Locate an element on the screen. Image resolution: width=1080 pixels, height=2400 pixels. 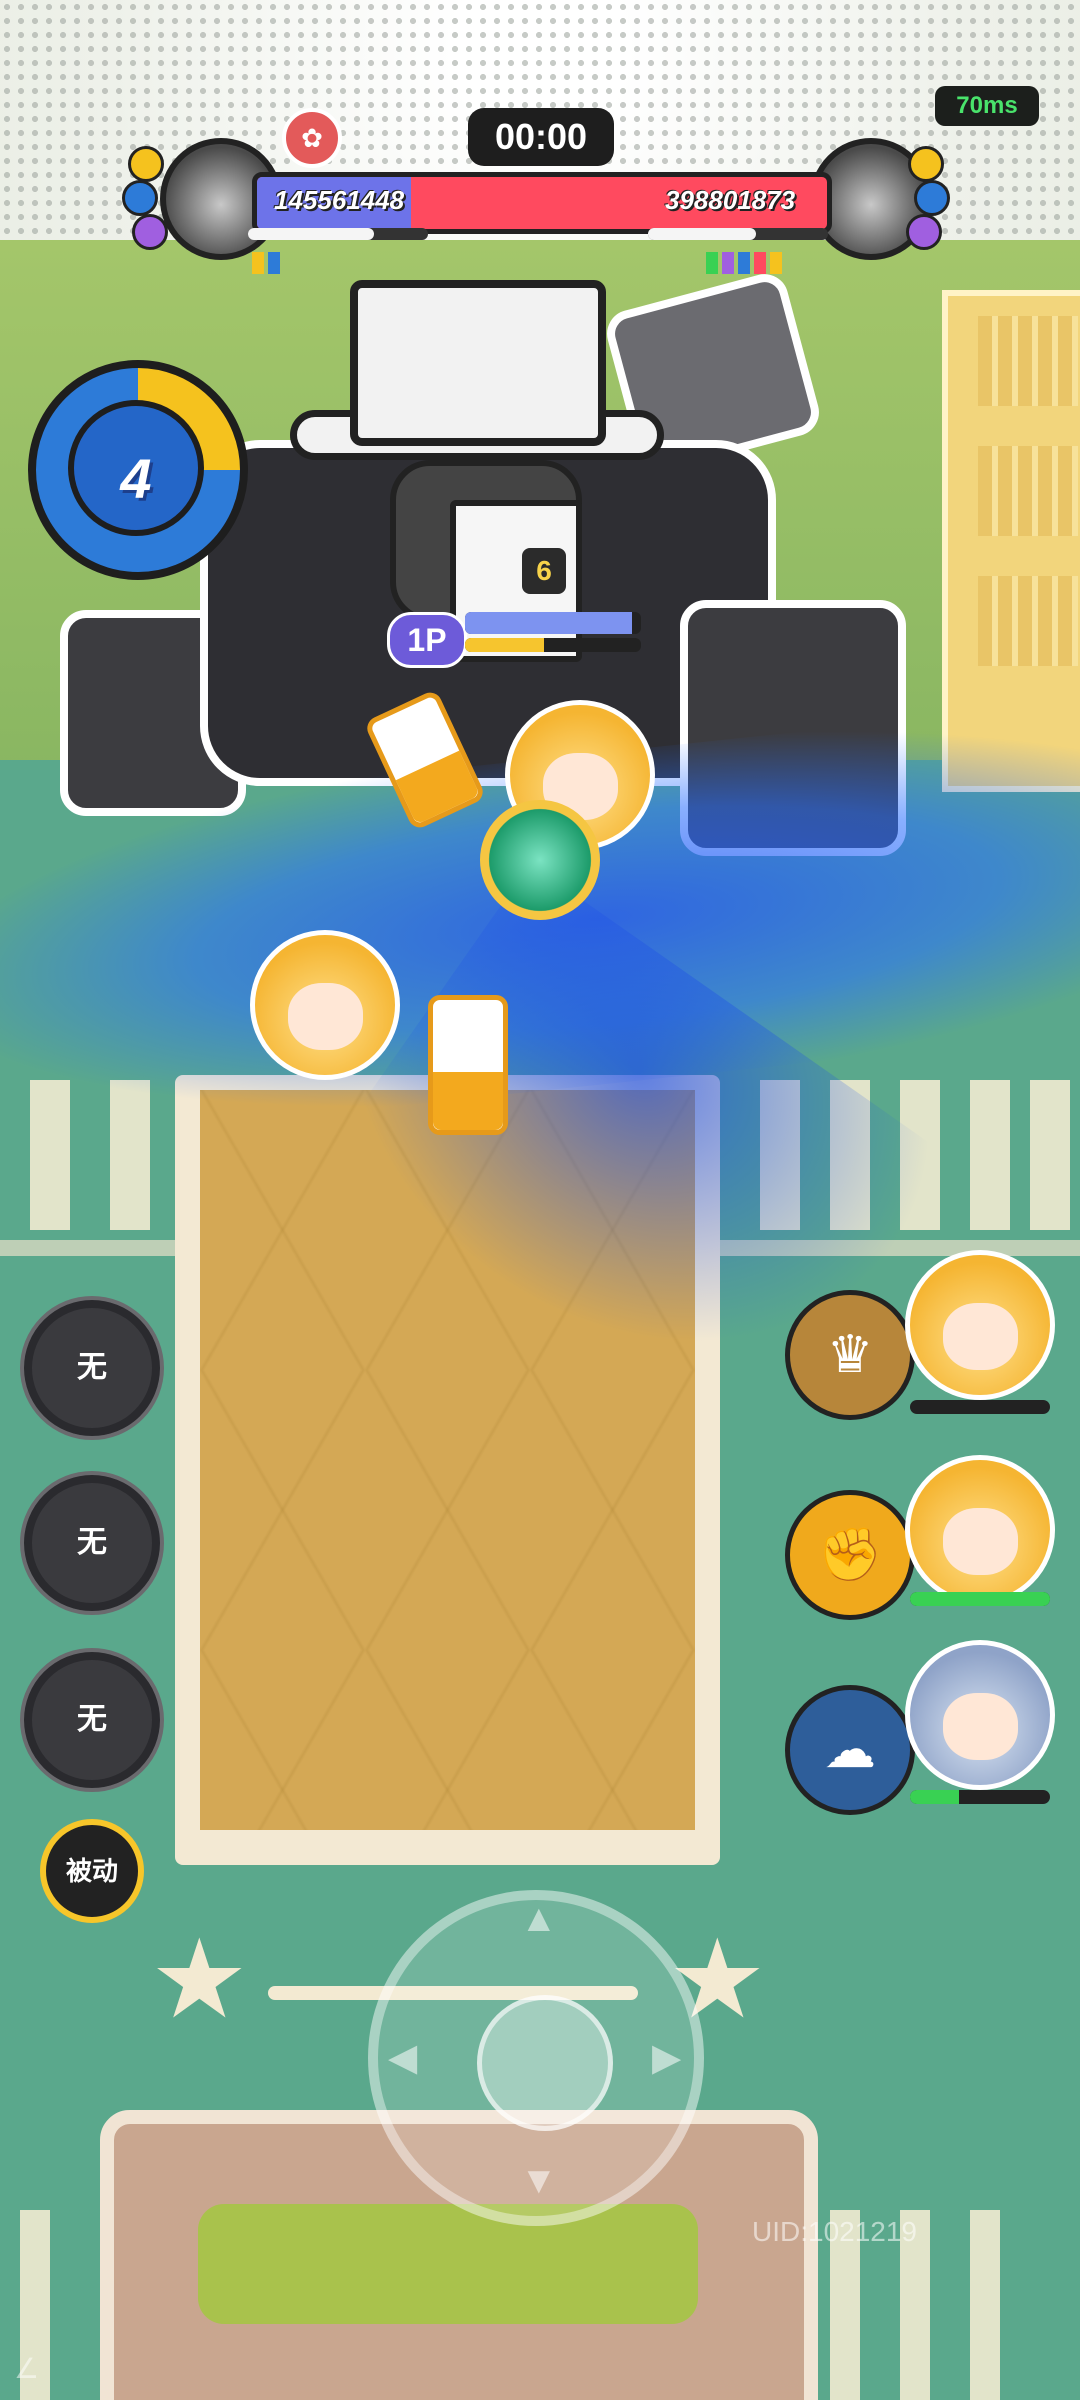
arrow-up-icon: ▲ is located at coordinates (539, 1919).